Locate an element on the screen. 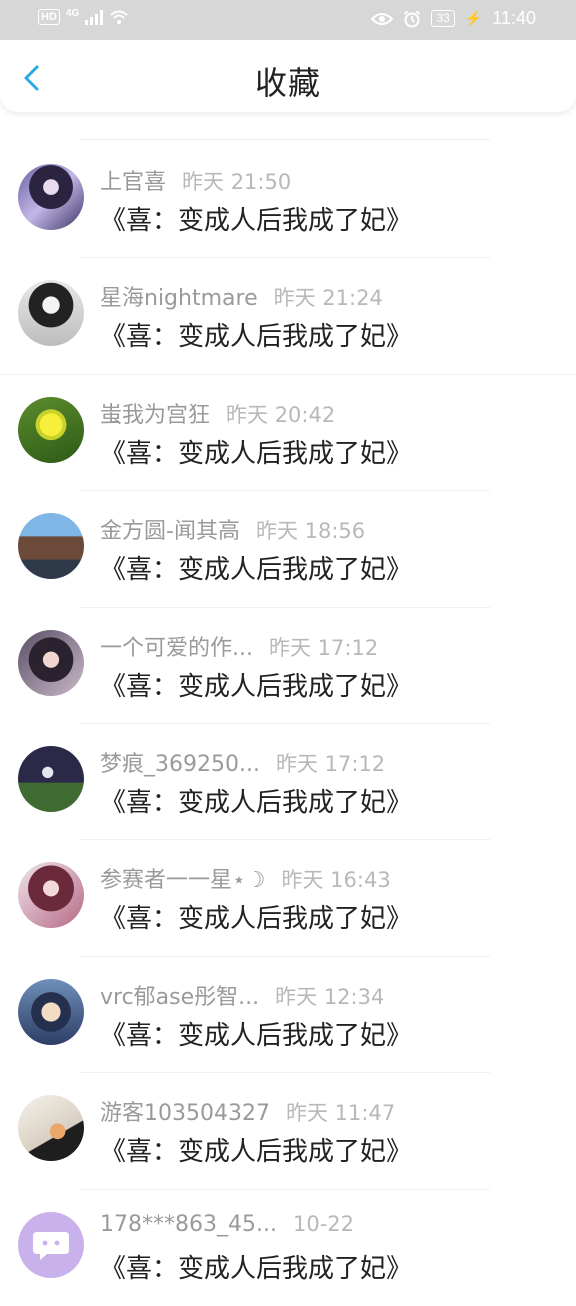 The width and height of the screenshot is (576, 1306). list-item: 梦痕_369250... 昨天 17:12 《喜：变成人后我成了妃》 is located at coordinates (288, 782).